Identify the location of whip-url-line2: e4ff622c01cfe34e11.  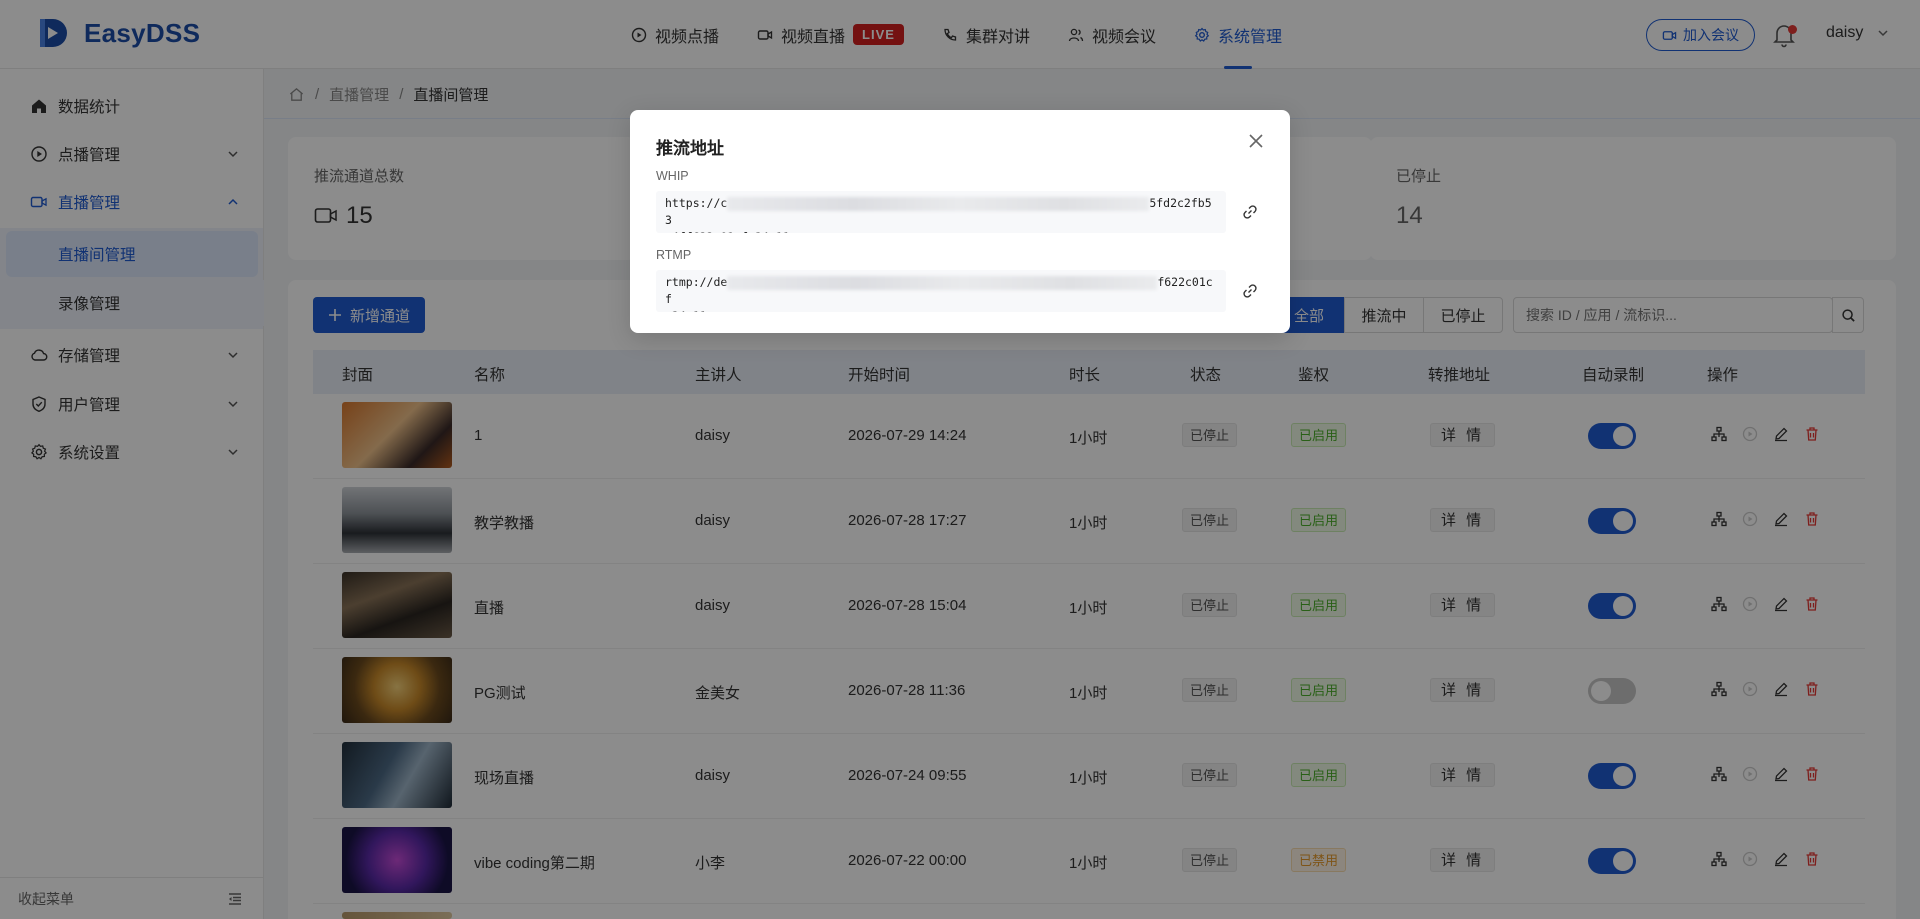
(727, 231).